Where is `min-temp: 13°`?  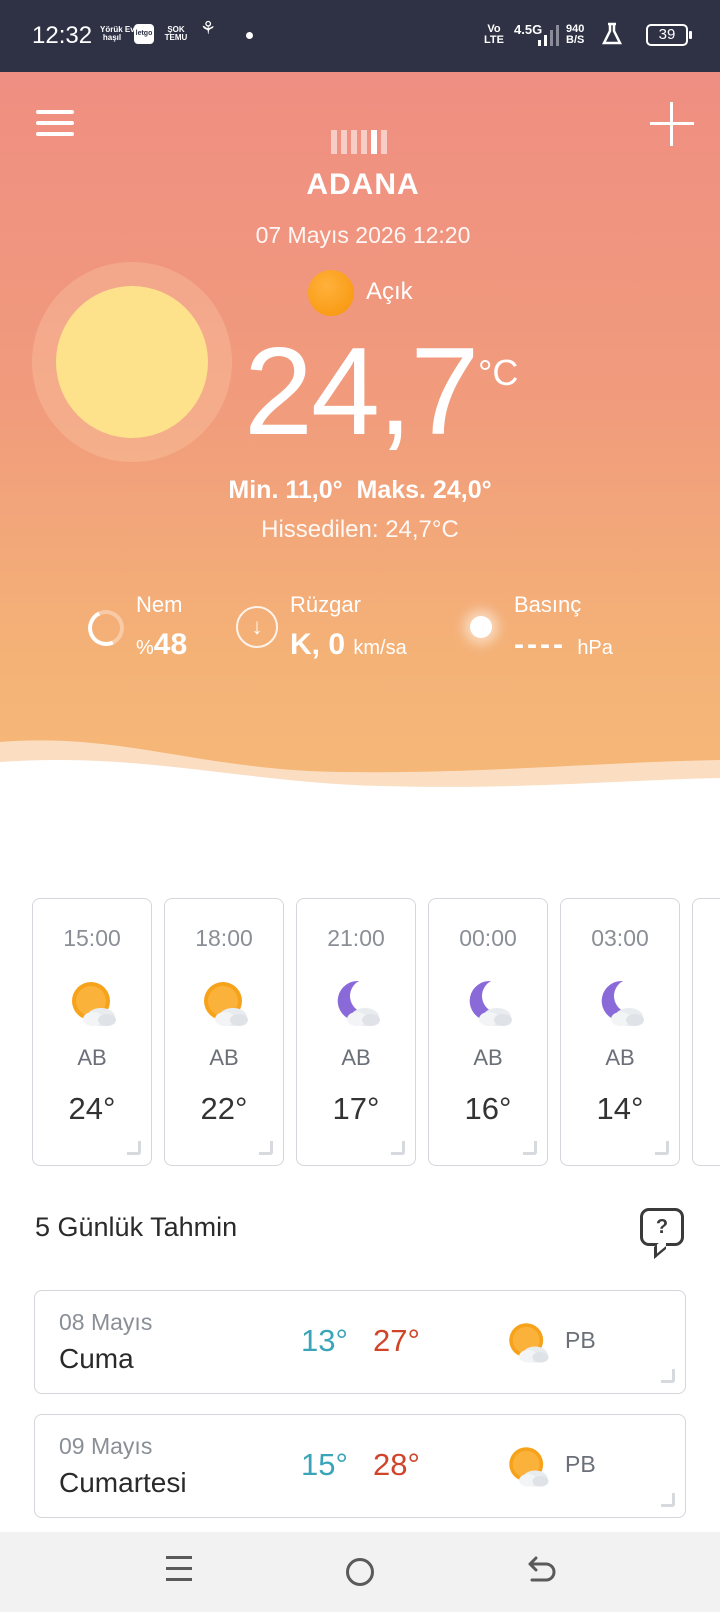 min-temp: 13° is located at coordinates (324, 1340).